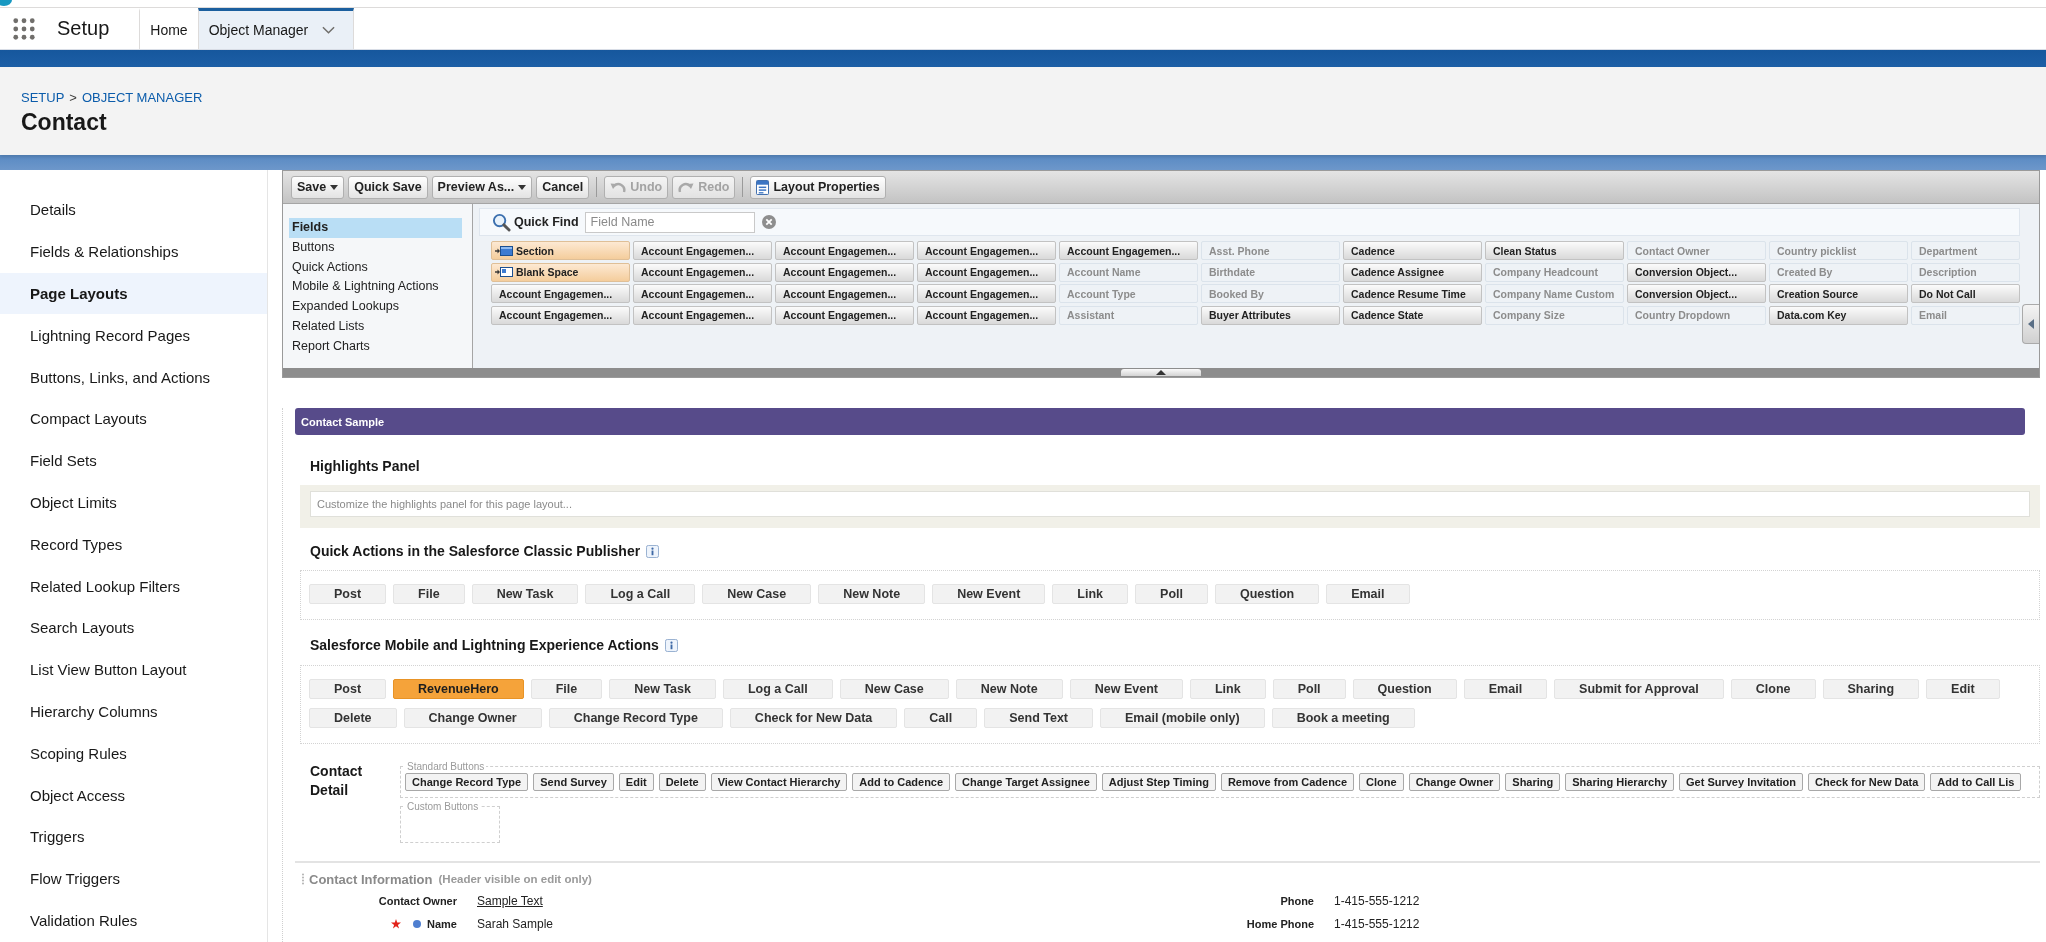 The height and width of the screenshot is (942, 2046). What do you see at coordinates (1412, 293) in the screenshot?
I see `palette-field: Cadence Resume Time` at bounding box center [1412, 293].